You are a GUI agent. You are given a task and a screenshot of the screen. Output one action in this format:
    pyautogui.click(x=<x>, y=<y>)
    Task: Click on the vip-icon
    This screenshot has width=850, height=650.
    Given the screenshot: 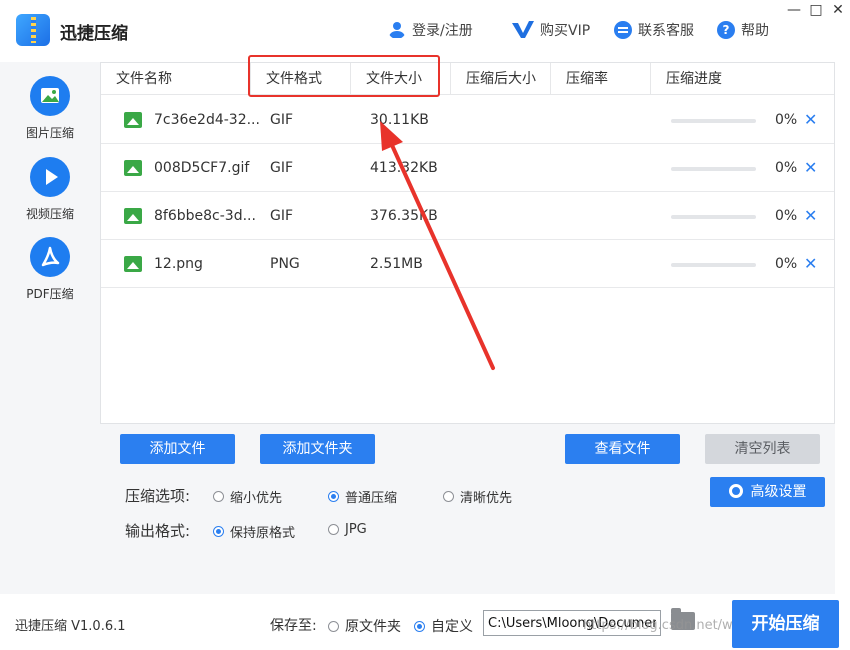 What is the action you would take?
    pyautogui.click(x=523, y=29)
    